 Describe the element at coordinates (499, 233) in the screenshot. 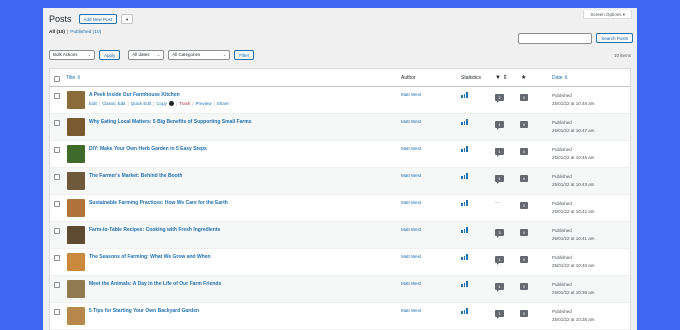

I see `comment-count-bubble-icon: 3` at that location.